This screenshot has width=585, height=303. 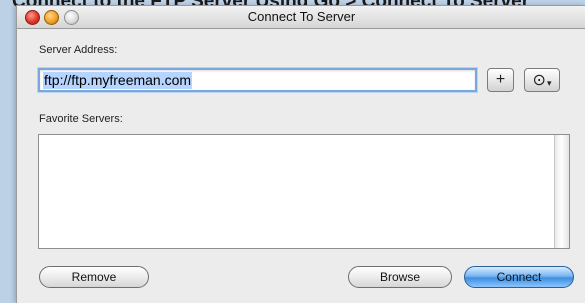 What do you see at coordinates (561, 191) in the screenshot?
I see `list-scrollbar` at bounding box center [561, 191].